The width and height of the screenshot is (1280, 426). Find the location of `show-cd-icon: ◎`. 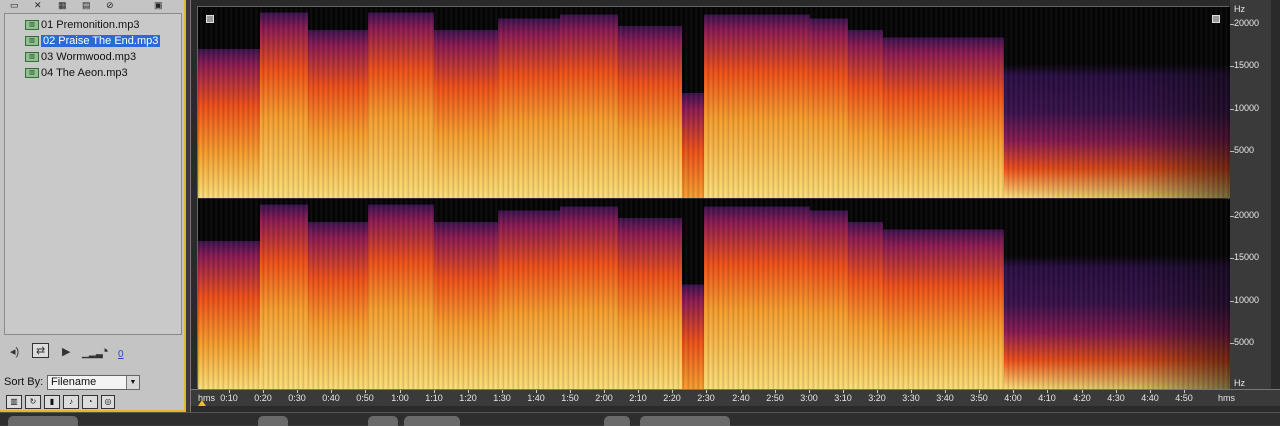

show-cd-icon: ◎ is located at coordinates (108, 402).